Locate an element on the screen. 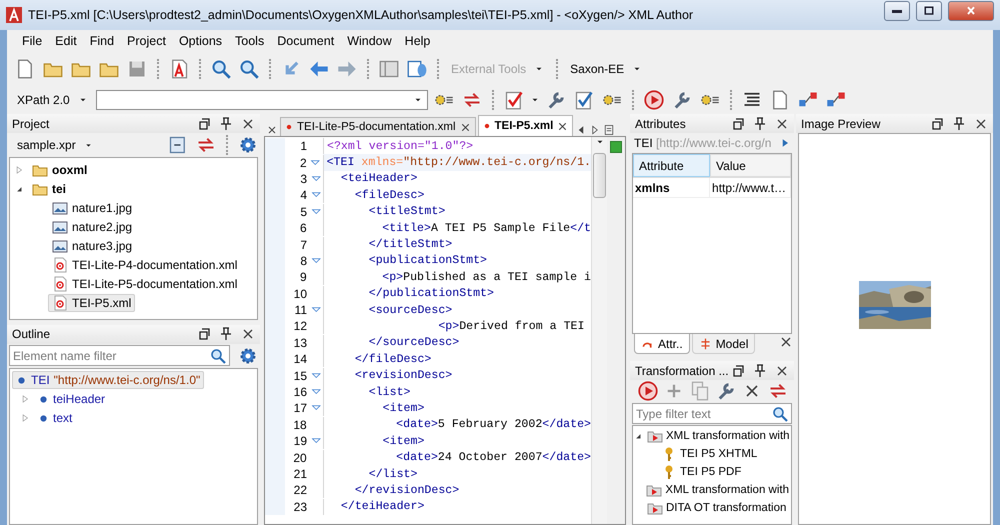 The width and height of the screenshot is (1000, 525). window-title: TEI-P5.xml [C:\Users\prodtest2_admin\Documents\OxygenXMLAuthor\samples\tei\TEI-P5.xml] - <oXygen/> XML Author is located at coordinates (361, 15).